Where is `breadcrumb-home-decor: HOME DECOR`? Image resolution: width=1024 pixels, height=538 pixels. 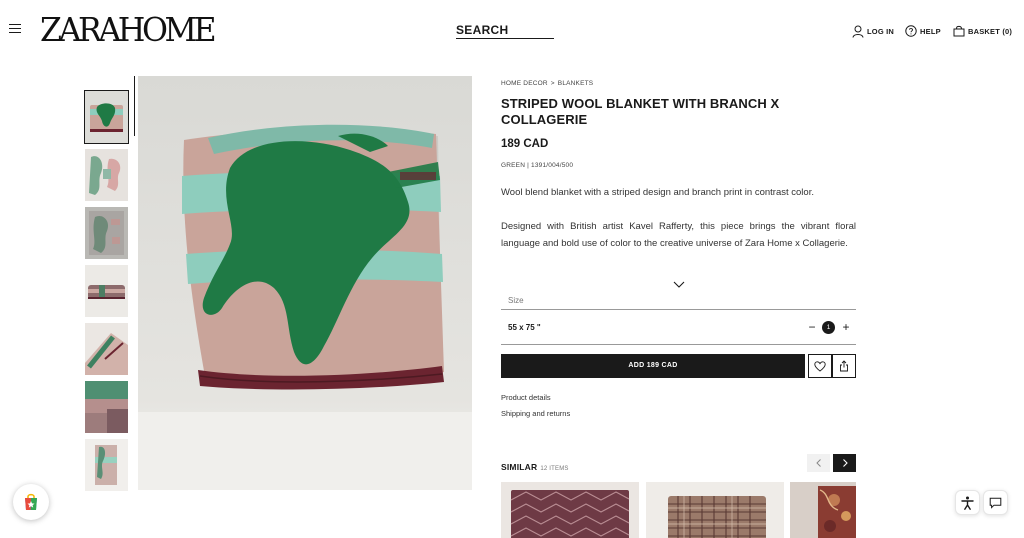
breadcrumb-home-decor: HOME DECOR is located at coordinates (524, 83).